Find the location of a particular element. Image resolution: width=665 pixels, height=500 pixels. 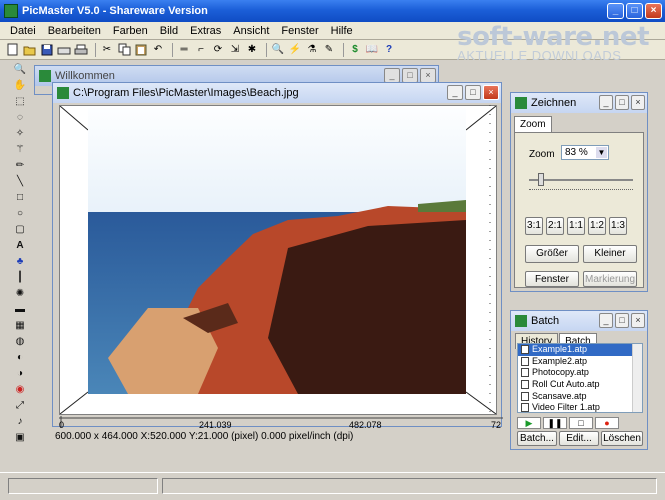

open-folder-icon is located at coordinates (30, 50).